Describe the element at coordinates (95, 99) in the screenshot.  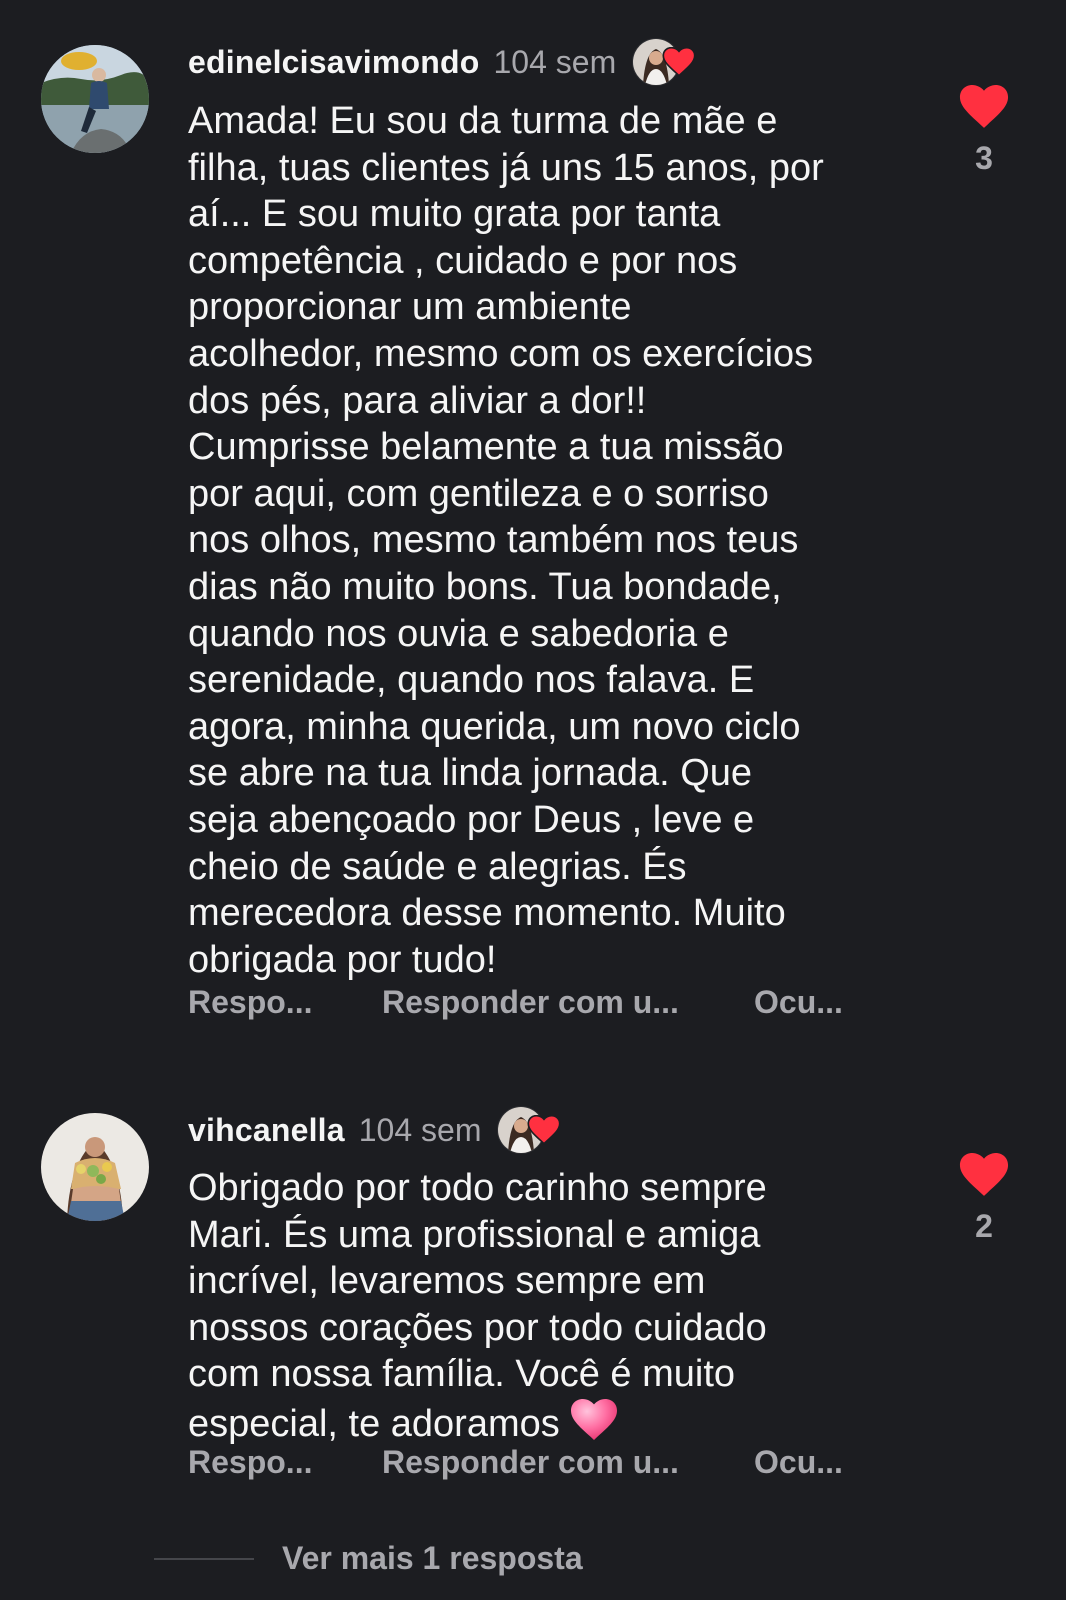
I see `avatar-edinelcisavimondo` at that location.